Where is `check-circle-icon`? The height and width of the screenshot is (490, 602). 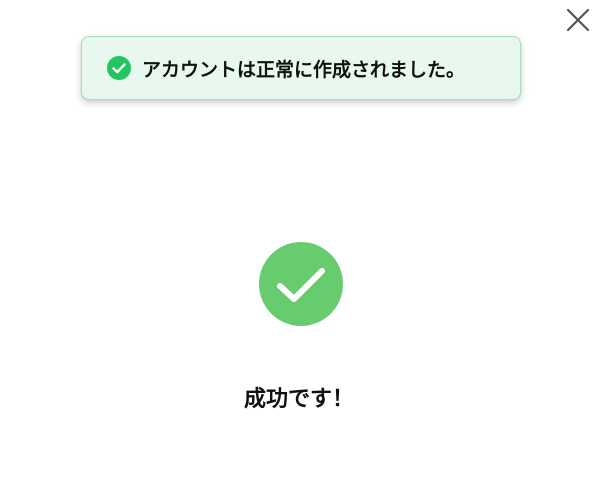 check-circle-icon is located at coordinates (119, 68).